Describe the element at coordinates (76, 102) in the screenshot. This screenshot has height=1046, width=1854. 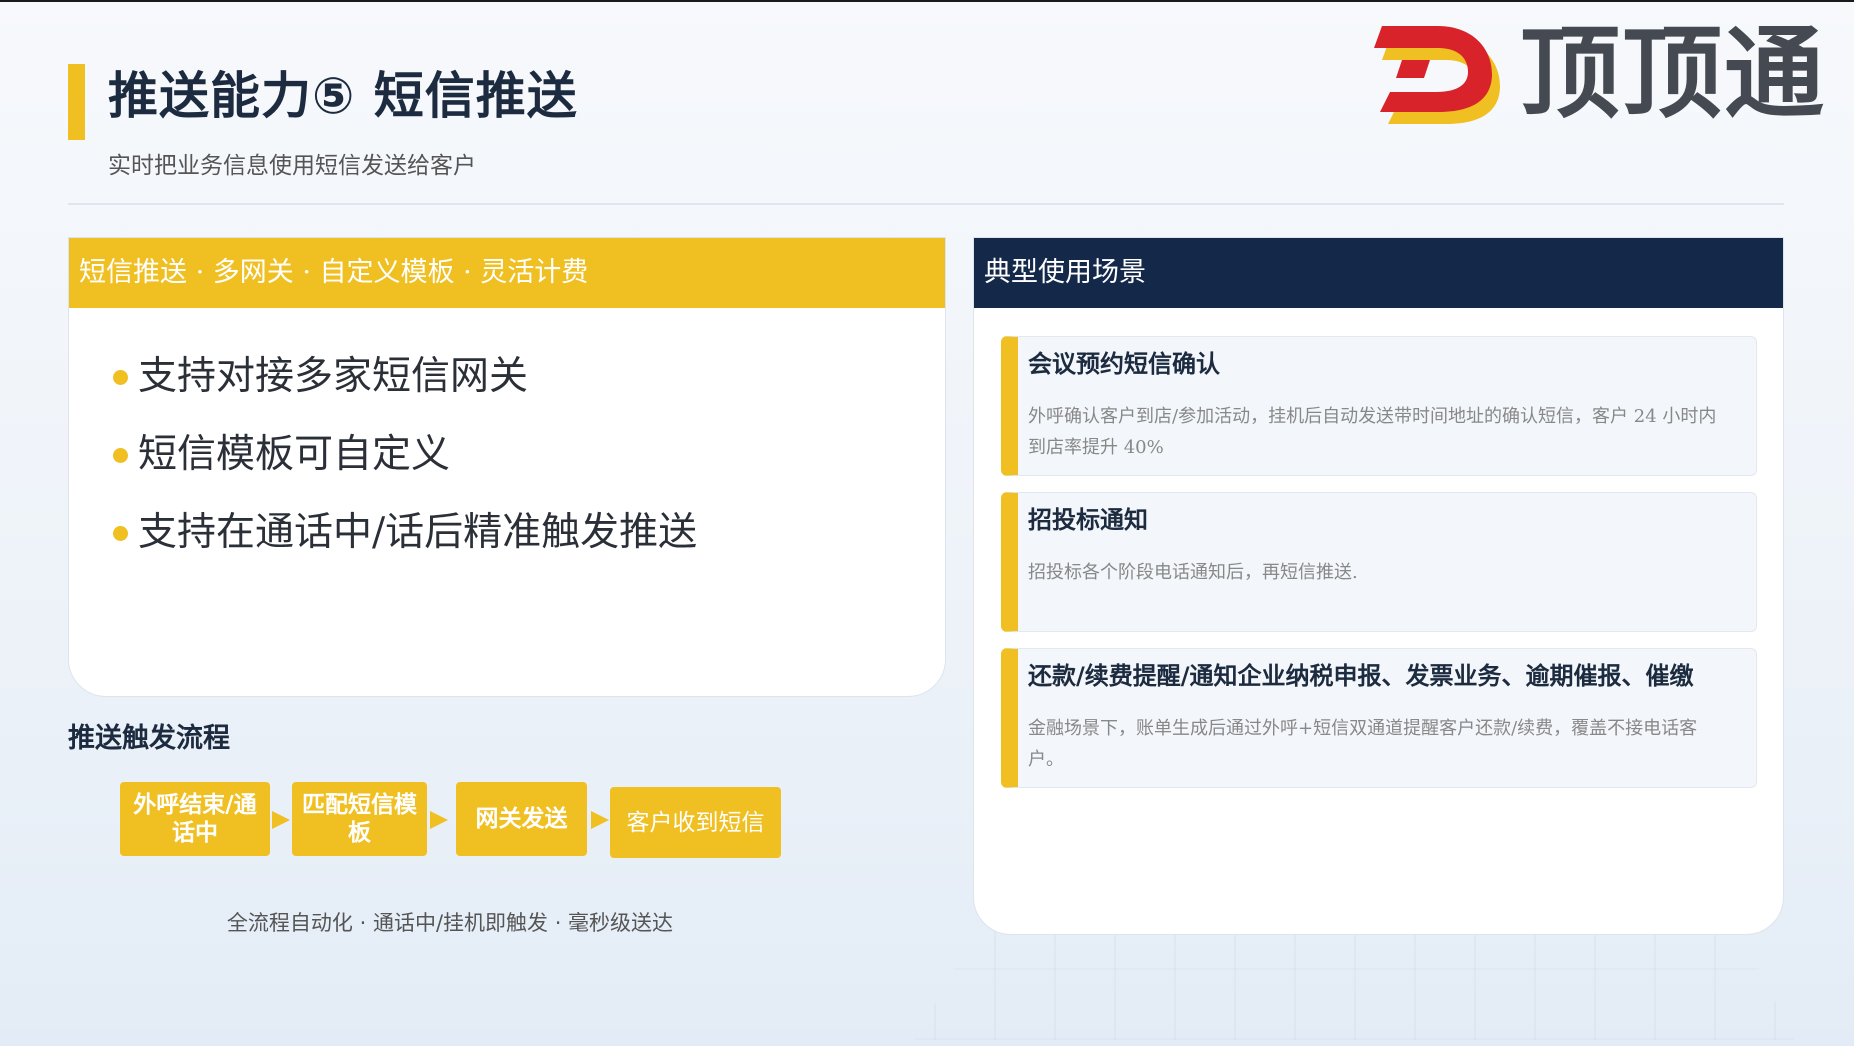
I see `title-accent-bar` at that location.